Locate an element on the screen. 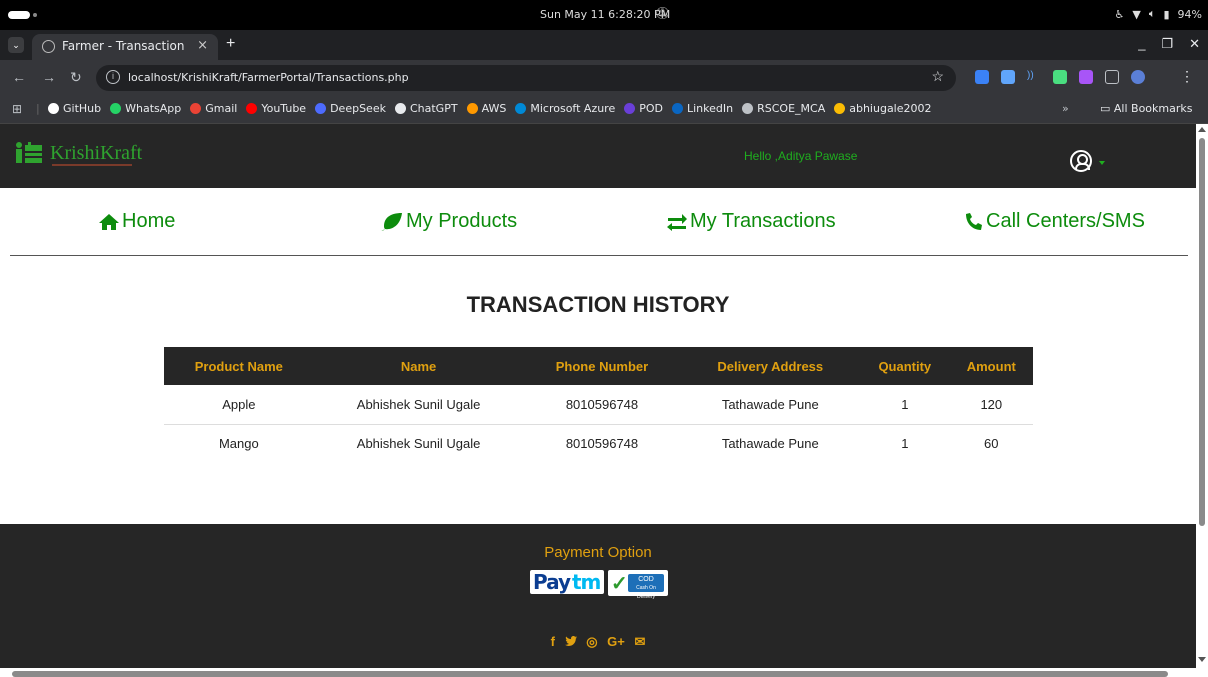 The height and width of the screenshot is (677, 1208). extension-icon: )) is located at coordinates (1034, 77).